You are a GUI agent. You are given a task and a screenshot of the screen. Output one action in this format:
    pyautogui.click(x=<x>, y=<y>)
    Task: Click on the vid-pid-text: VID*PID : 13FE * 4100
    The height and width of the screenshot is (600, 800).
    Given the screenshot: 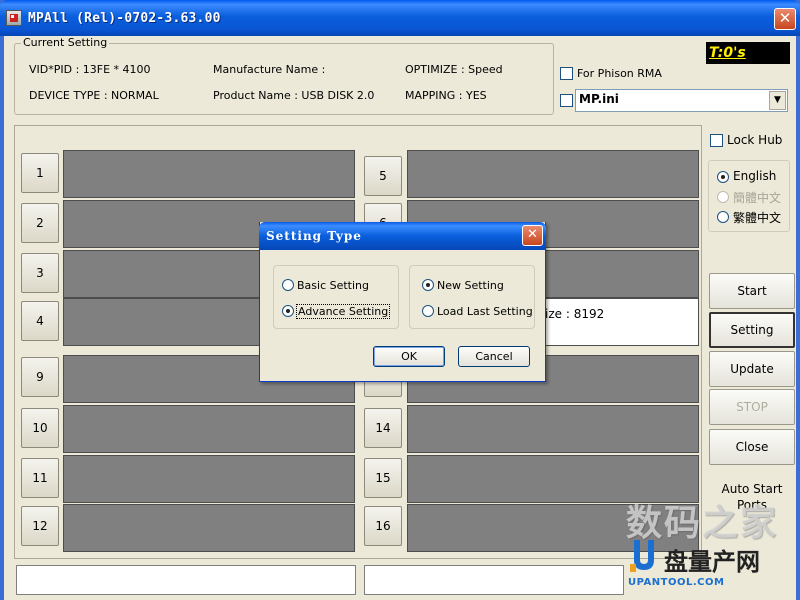 What is the action you would take?
    pyautogui.click(x=90, y=69)
    